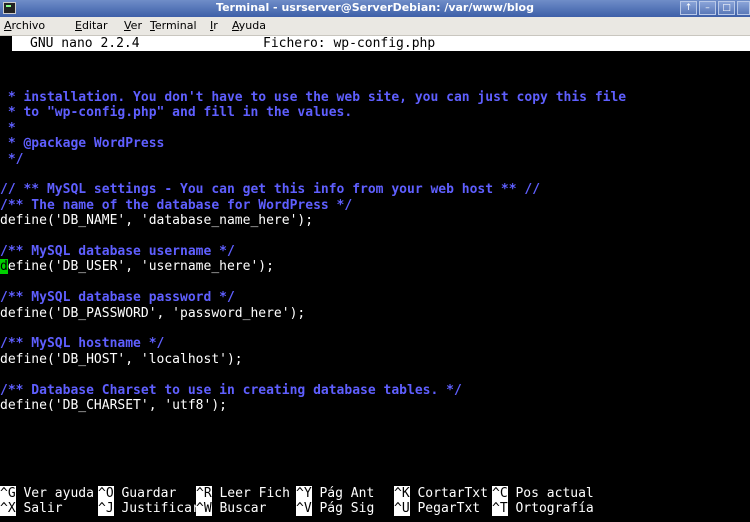  I want to click on menubar: Archivo Editar Ver Terminal Ir Ayuda, so click(375, 26).